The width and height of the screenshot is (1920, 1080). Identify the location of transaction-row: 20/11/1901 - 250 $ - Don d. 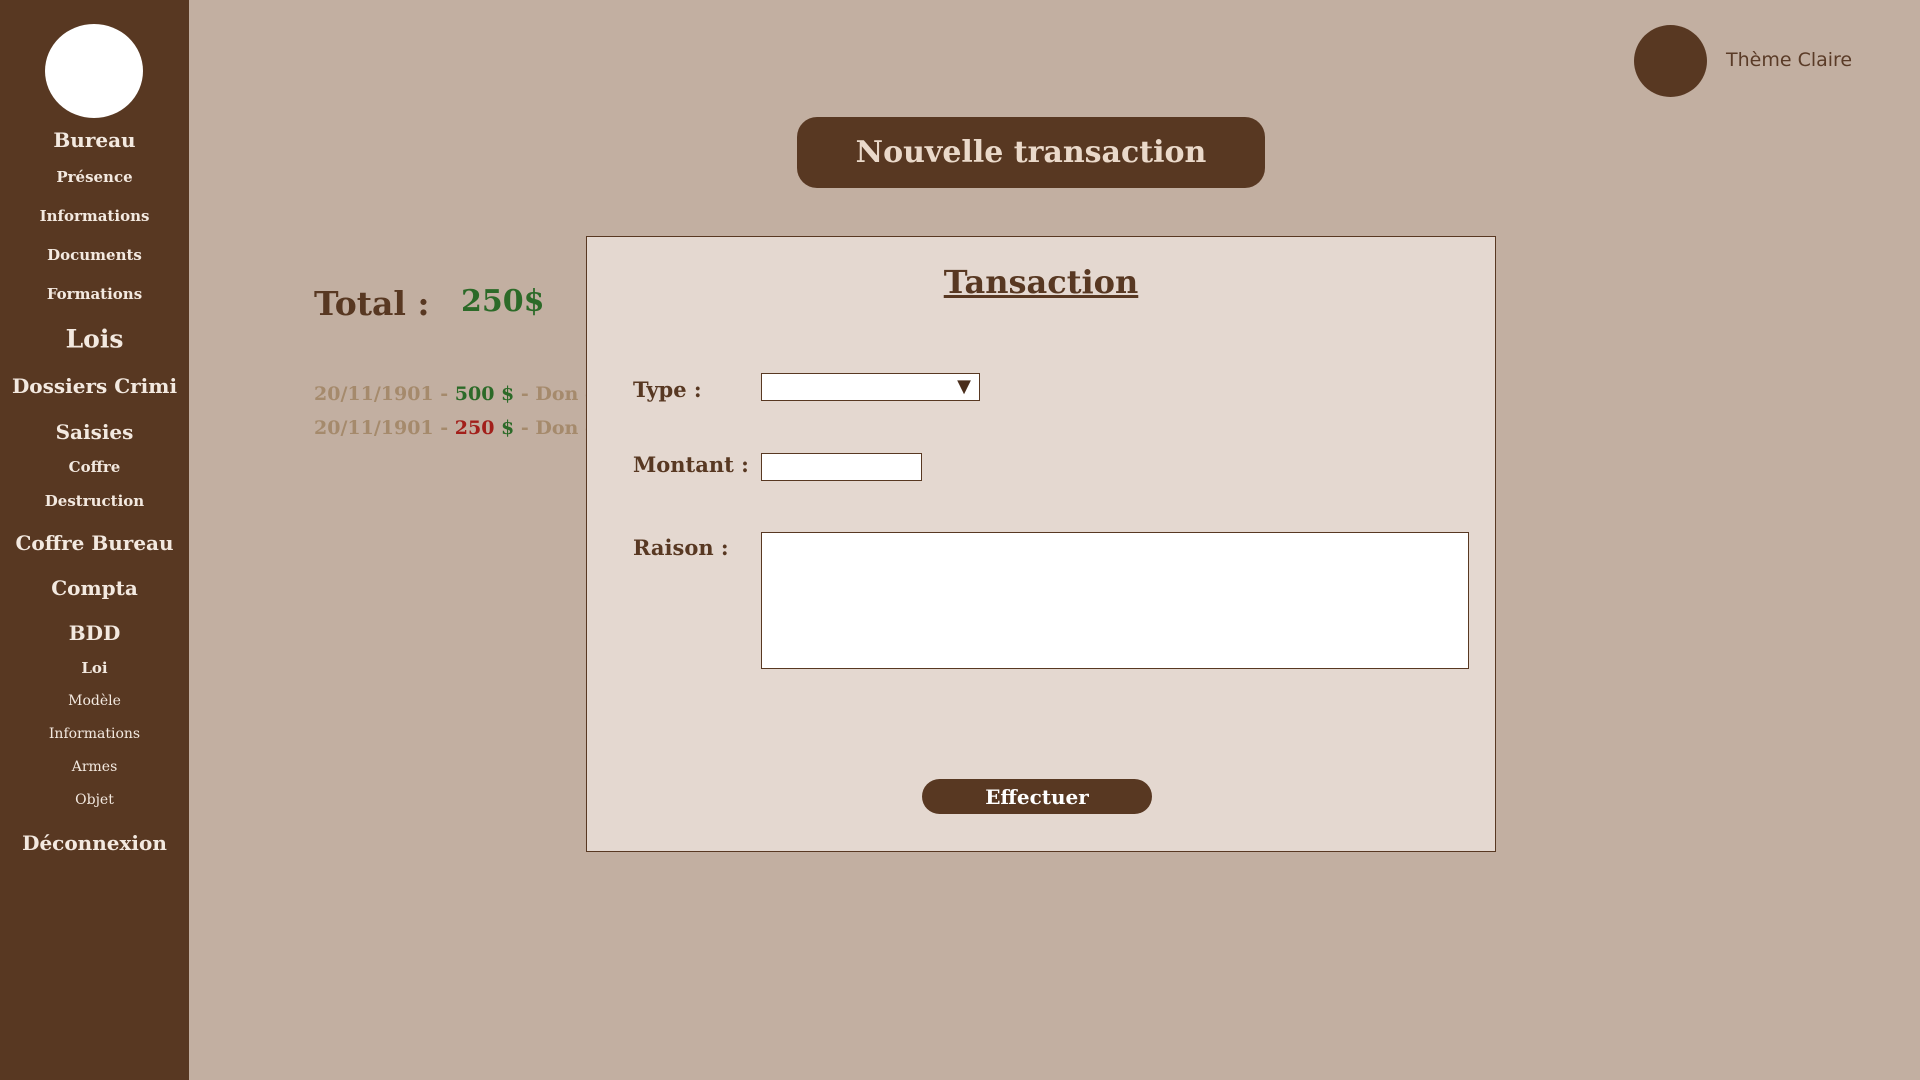
(456, 428).